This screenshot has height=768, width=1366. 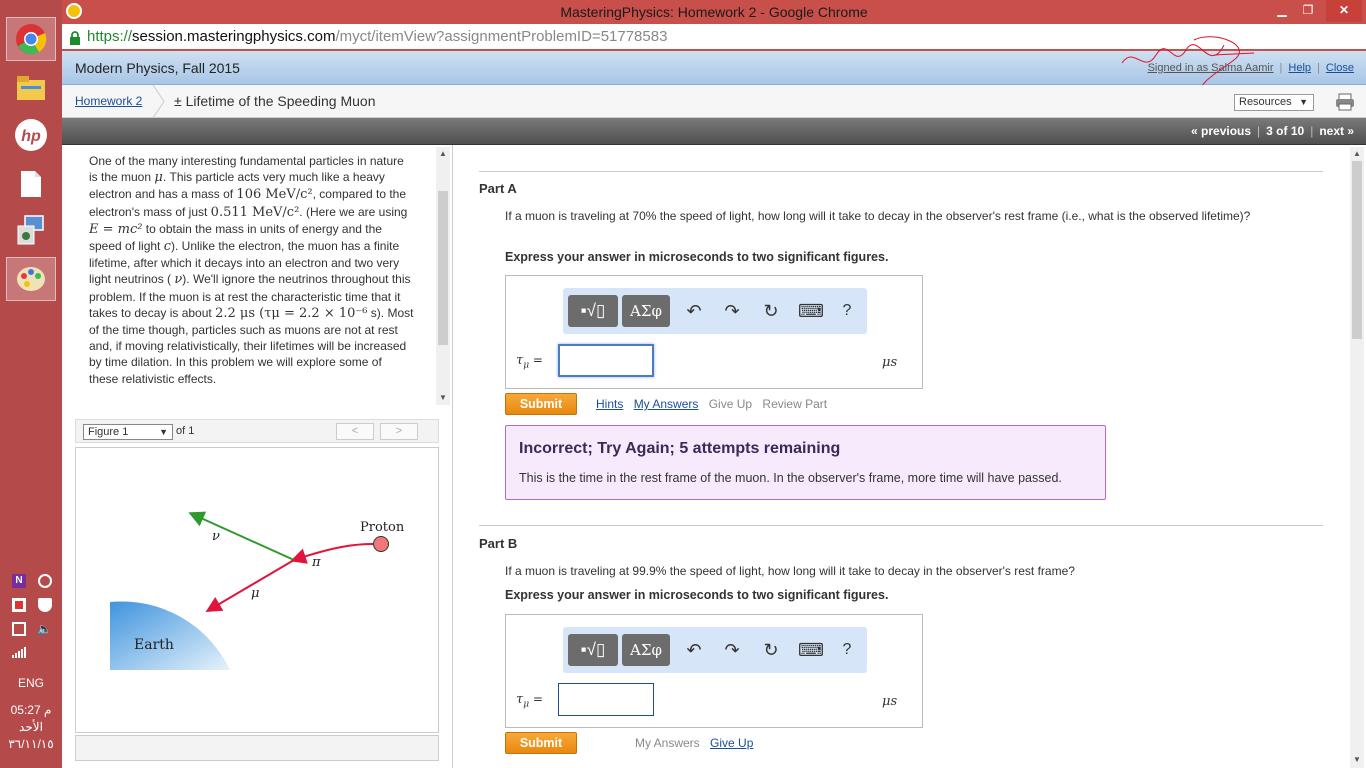 I want to click on close-window-button: ✕, so click(x=1344, y=11).